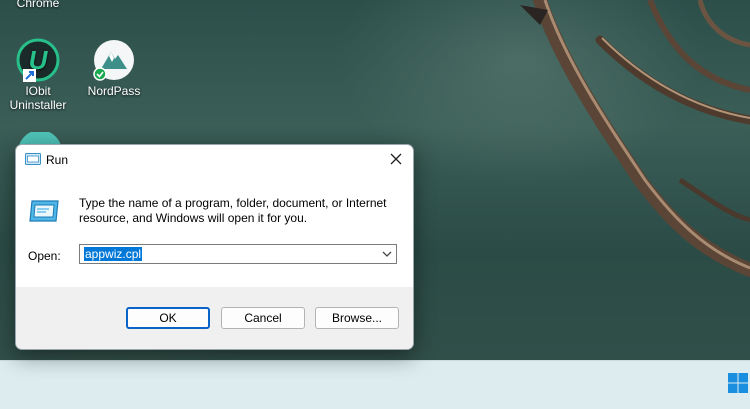 Image resolution: width=750 pixels, height=409 pixels. What do you see at coordinates (44, 256) in the screenshot?
I see `open-label: Open:` at bounding box center [44, 256].